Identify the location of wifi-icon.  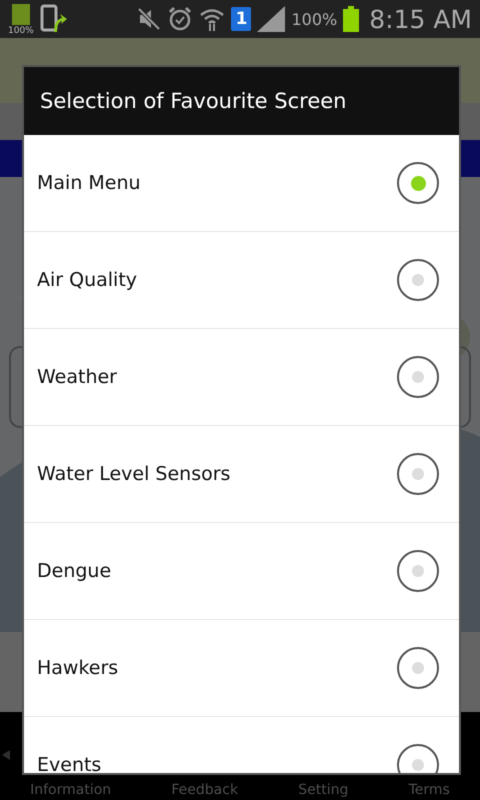
(212, 19).